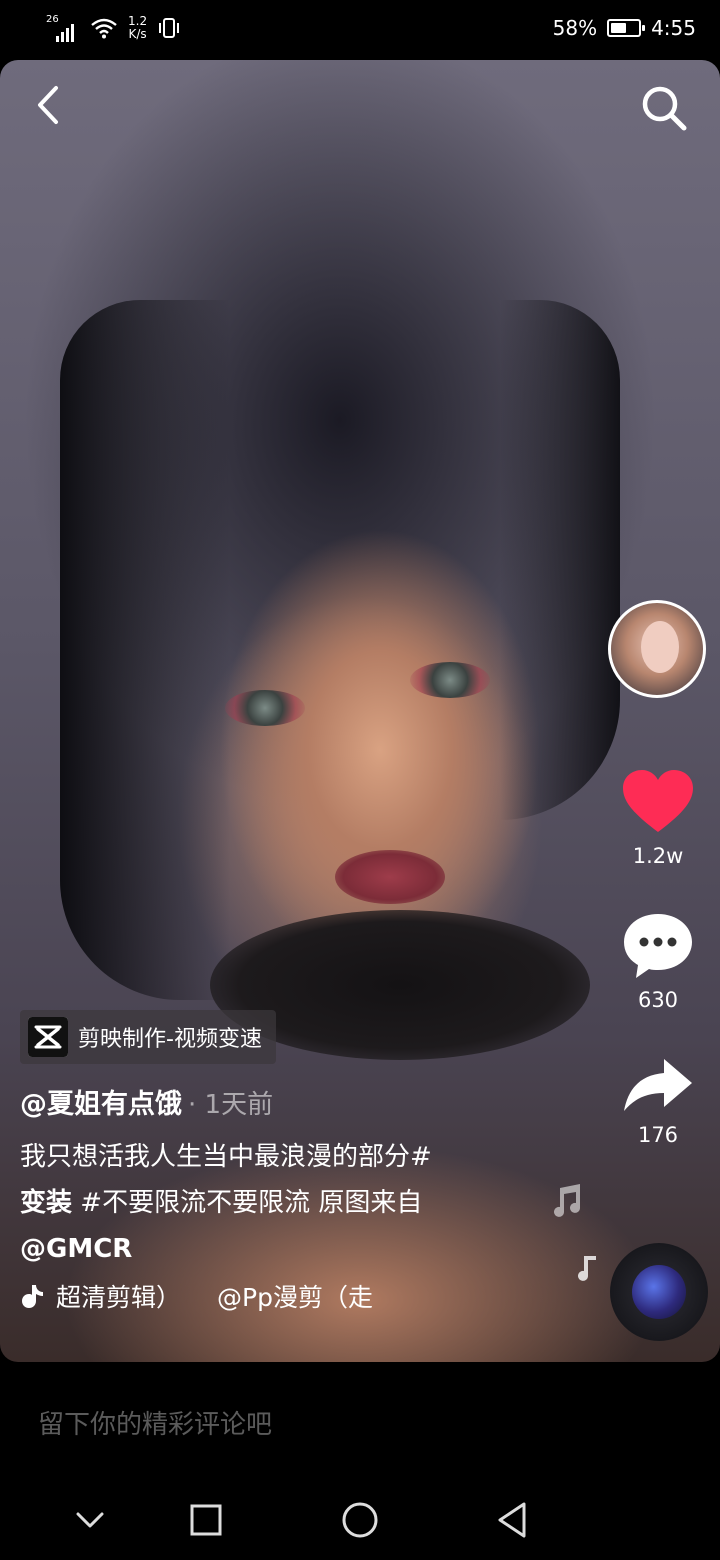  I want to click on nav-back-icon, so click(512, 1520).